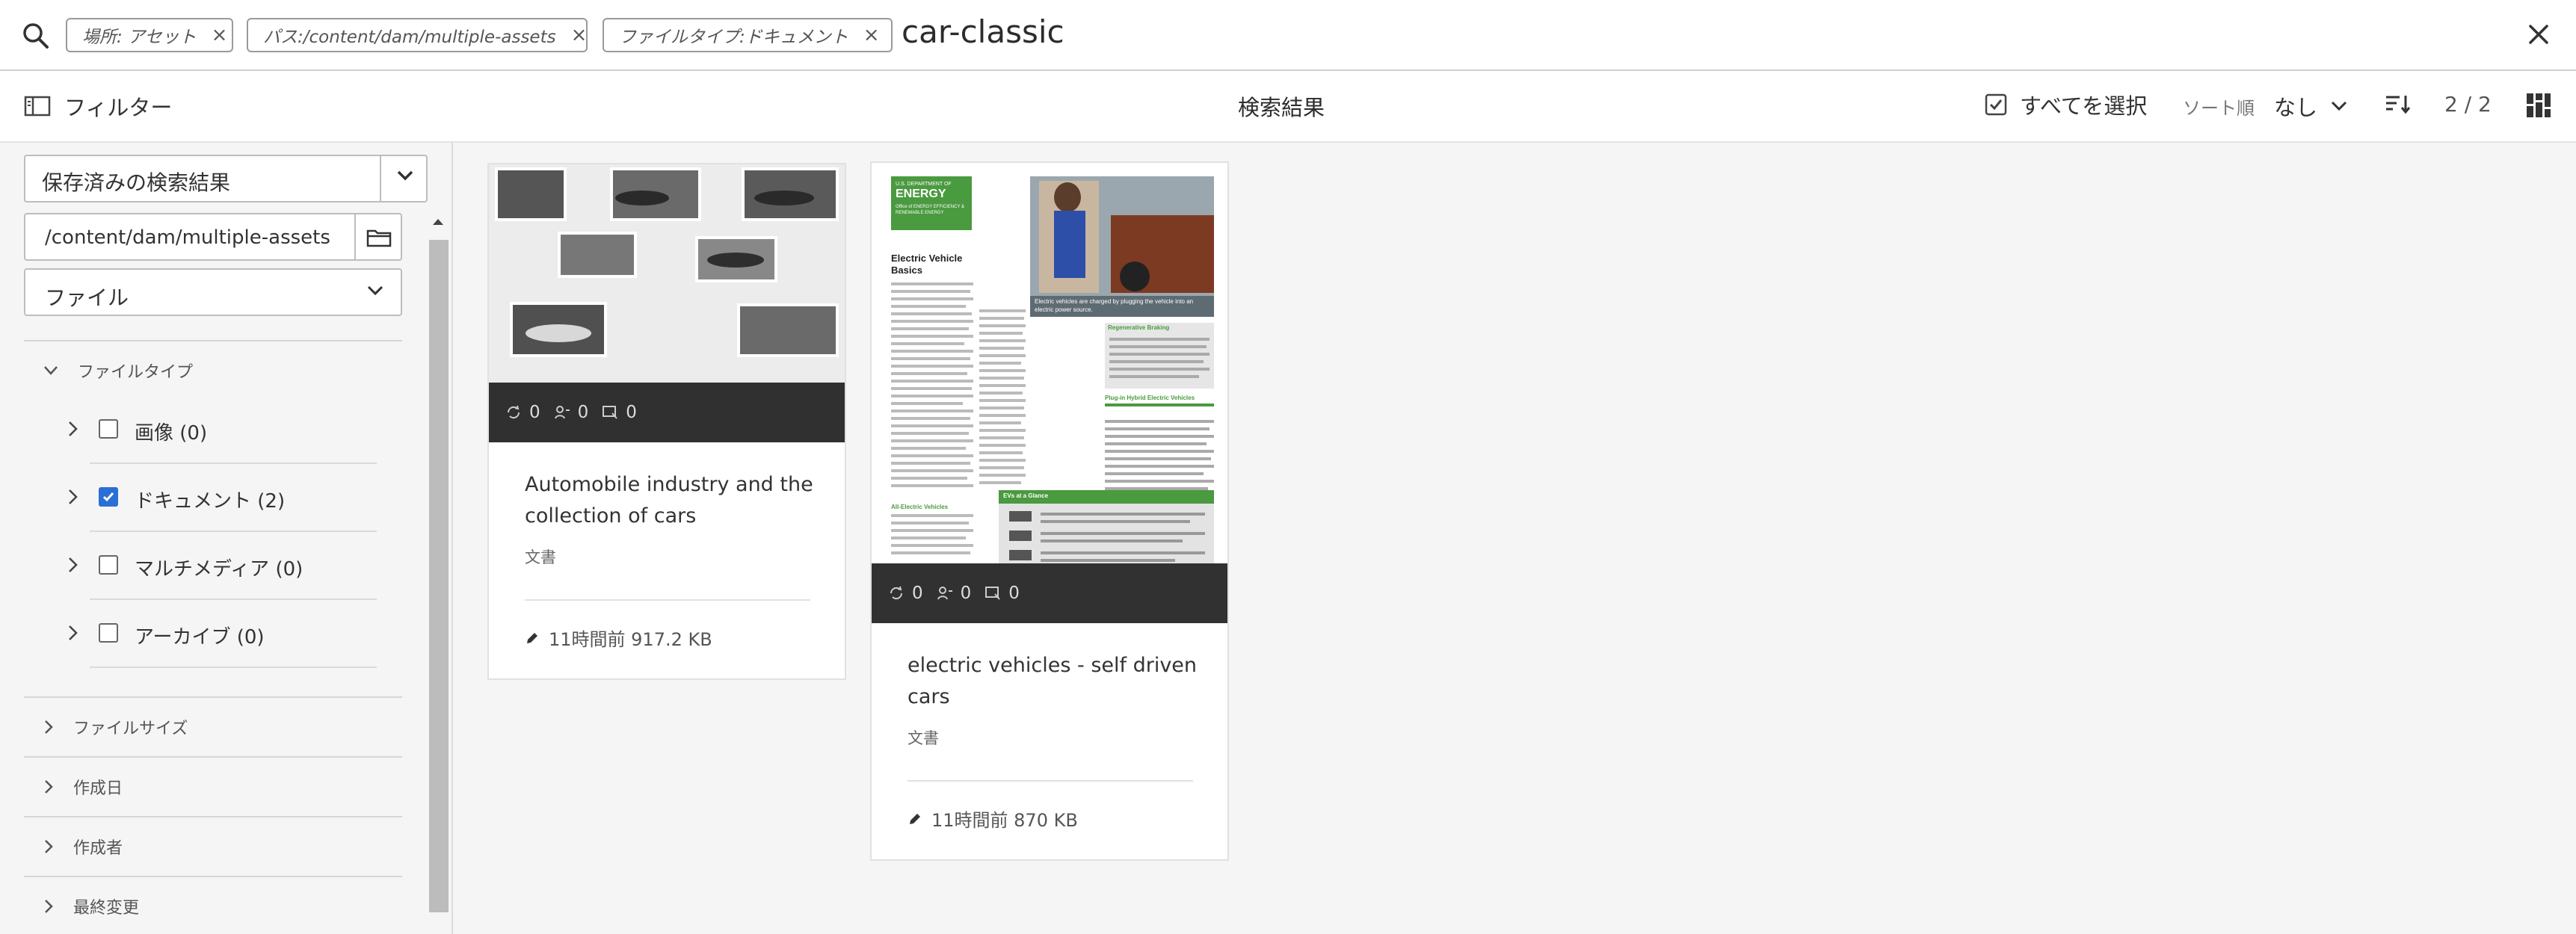  I want to click on search-input: car-classic, so click(983, 31).